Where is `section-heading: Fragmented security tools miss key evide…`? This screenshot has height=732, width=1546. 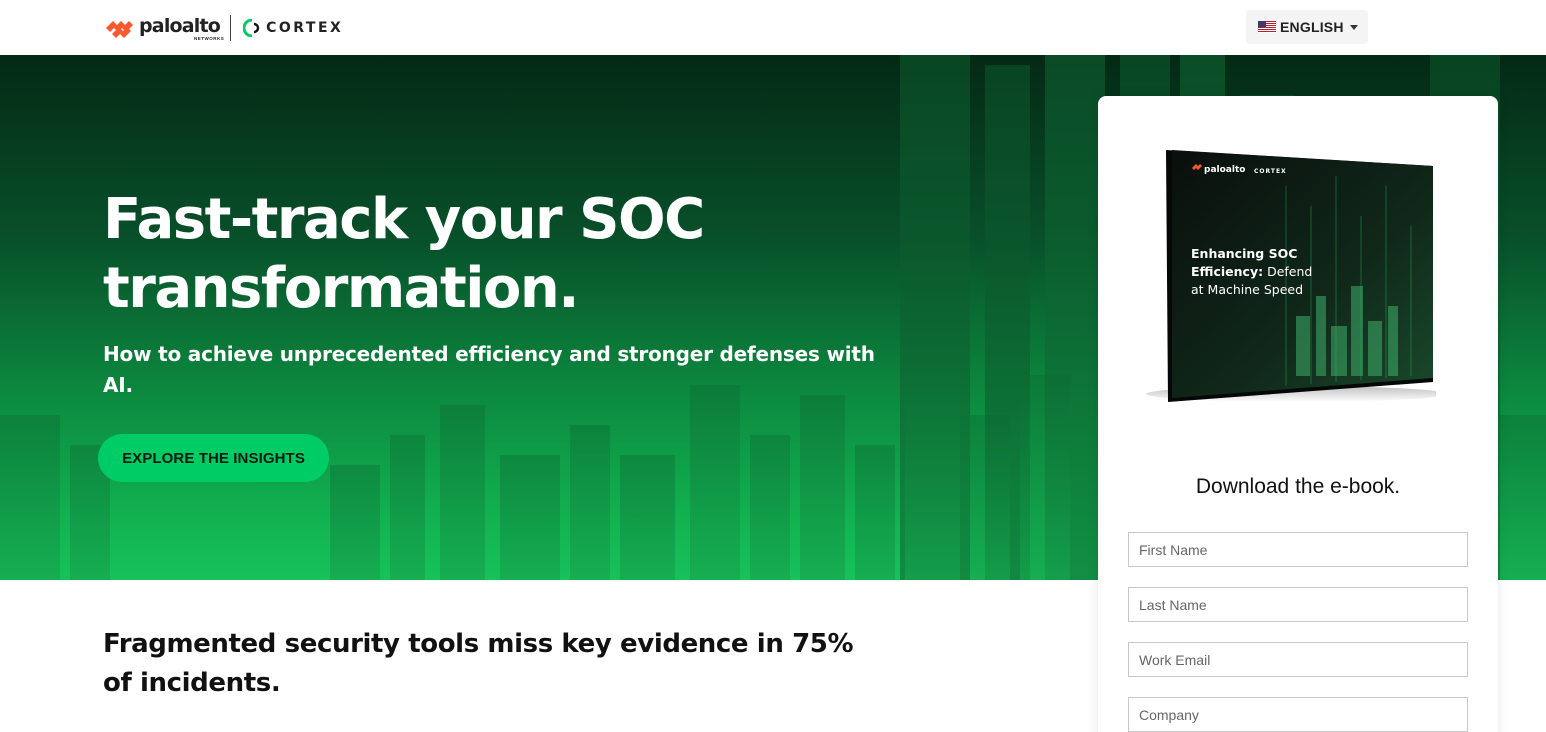
section-heading: Fragmented security tools miss key evide… is located at coordinates (478, 663).